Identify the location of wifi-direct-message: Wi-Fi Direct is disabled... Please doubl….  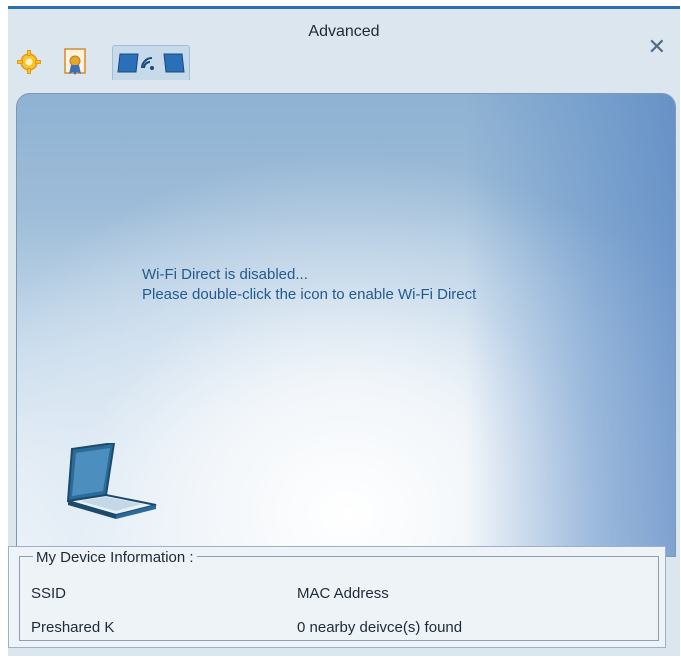
(309, 285).